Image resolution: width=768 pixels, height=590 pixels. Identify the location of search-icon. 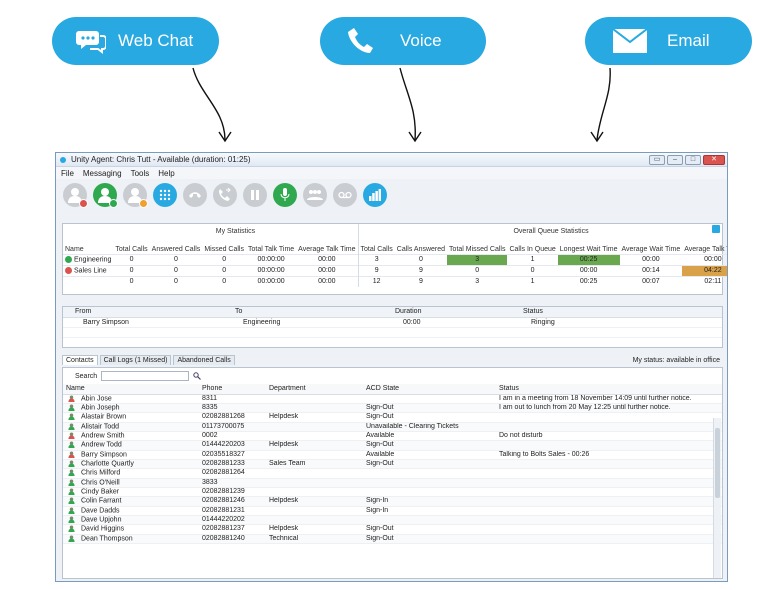
(197, 376).